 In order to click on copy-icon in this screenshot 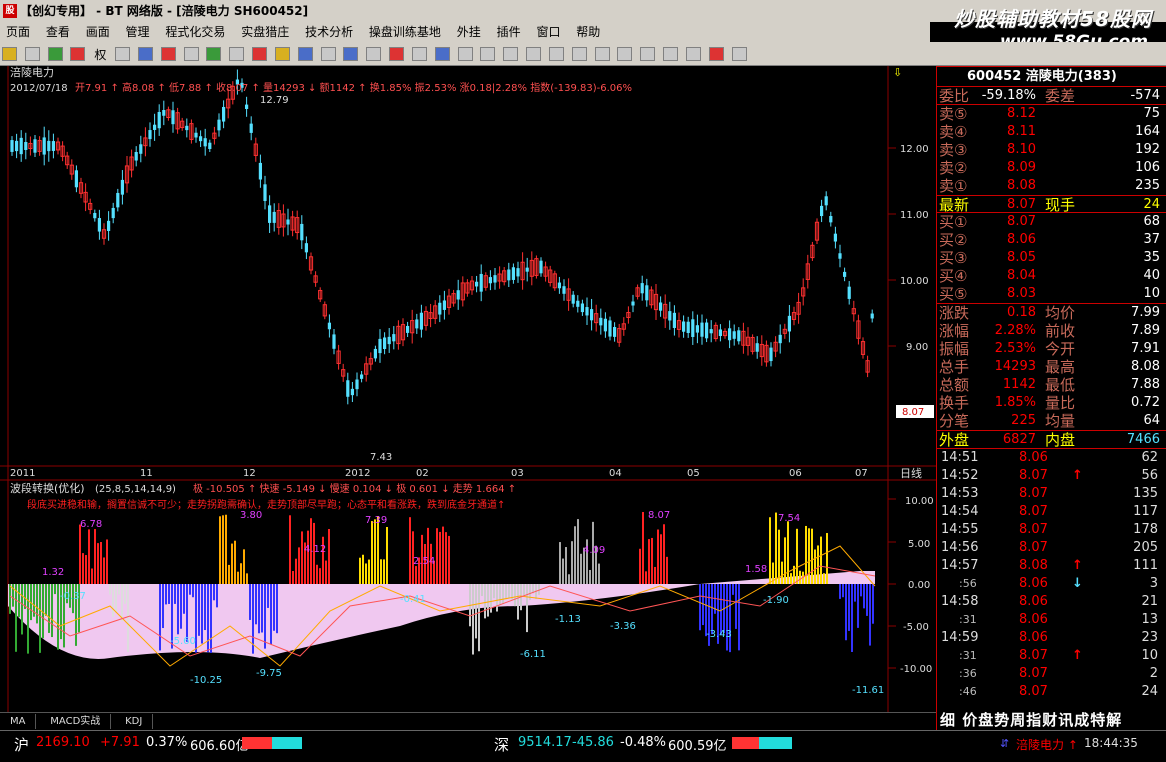, I will do `click(671, 54)`.